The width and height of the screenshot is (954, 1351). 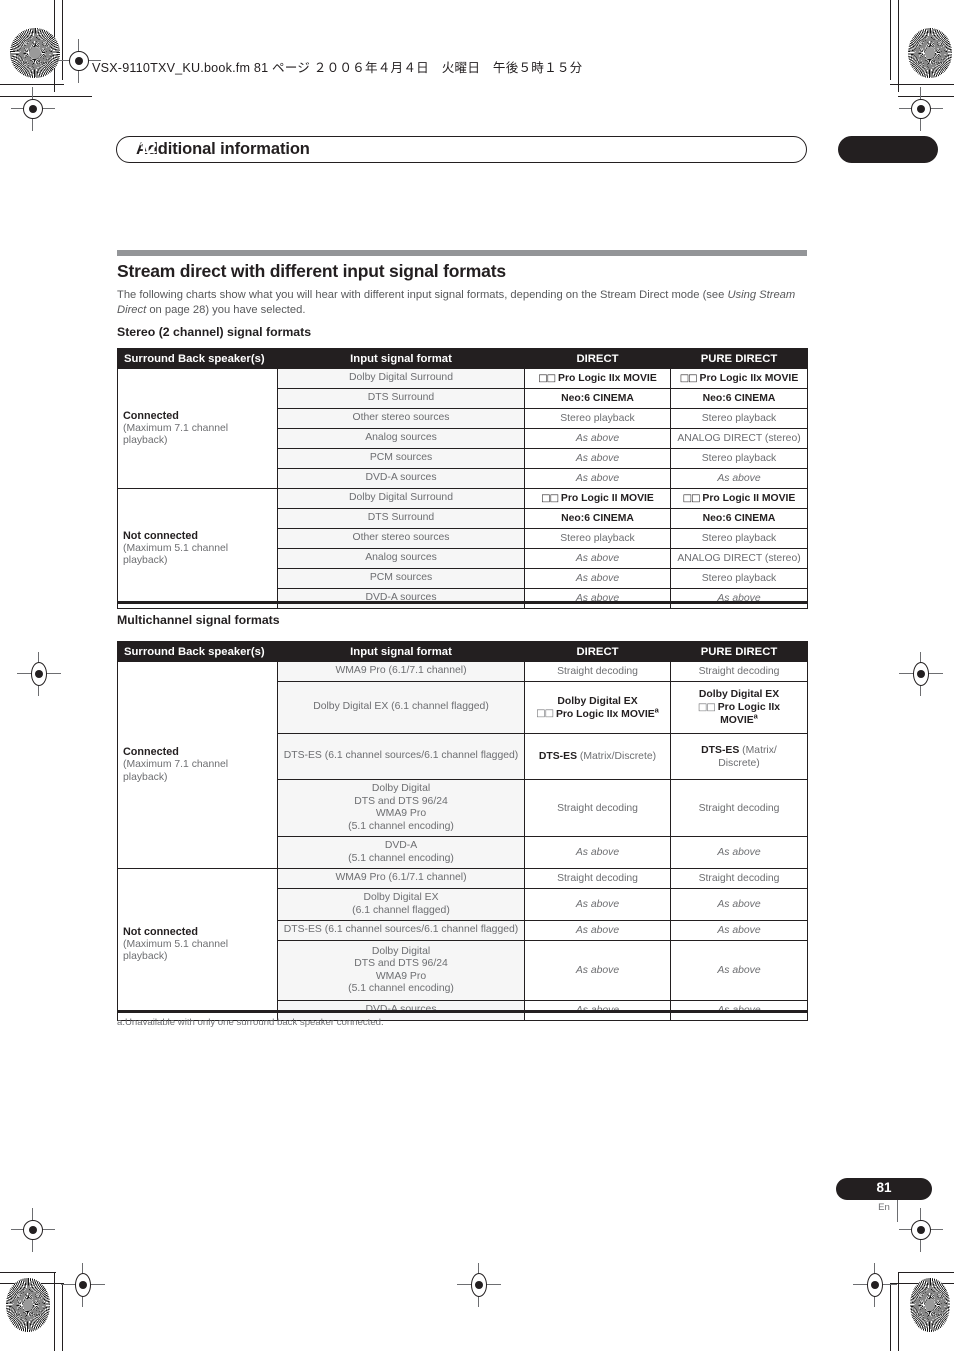 I want to click on crop-rule-top-right-v, so click(x=899, y=46).